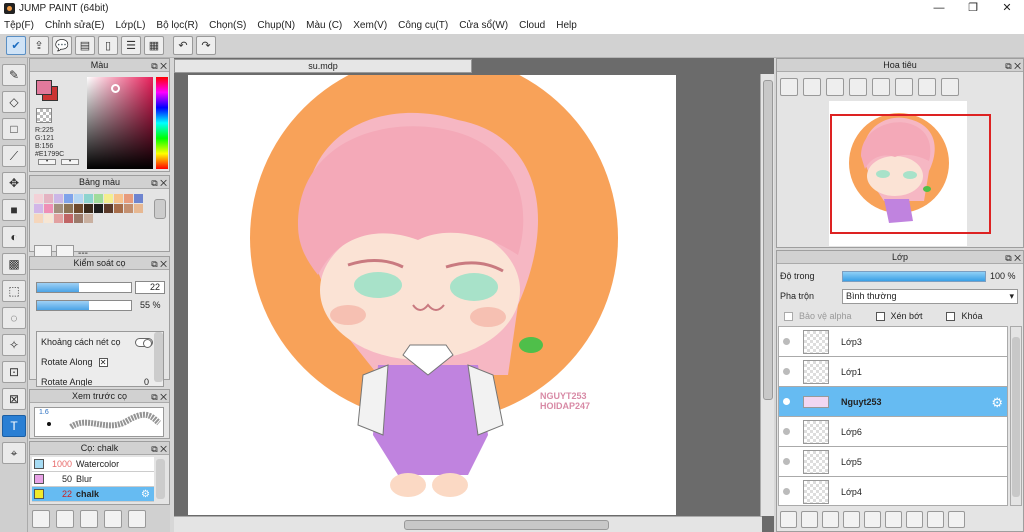 The height and width of the screenshot is (532, 1024). What do you see at coordinates (566, 25) in the screenshot?
I see `menu-help: Help` at bounding box center [566, 25].